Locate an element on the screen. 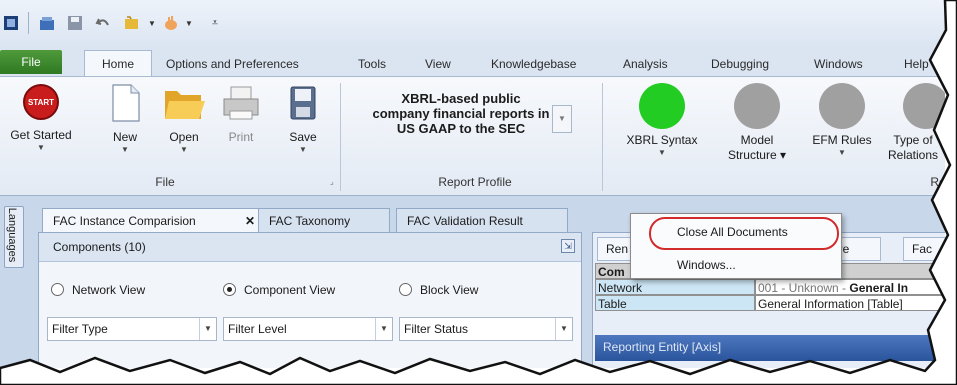  components-header: Components (10) ⇲ is located at coordinates (310, 247).